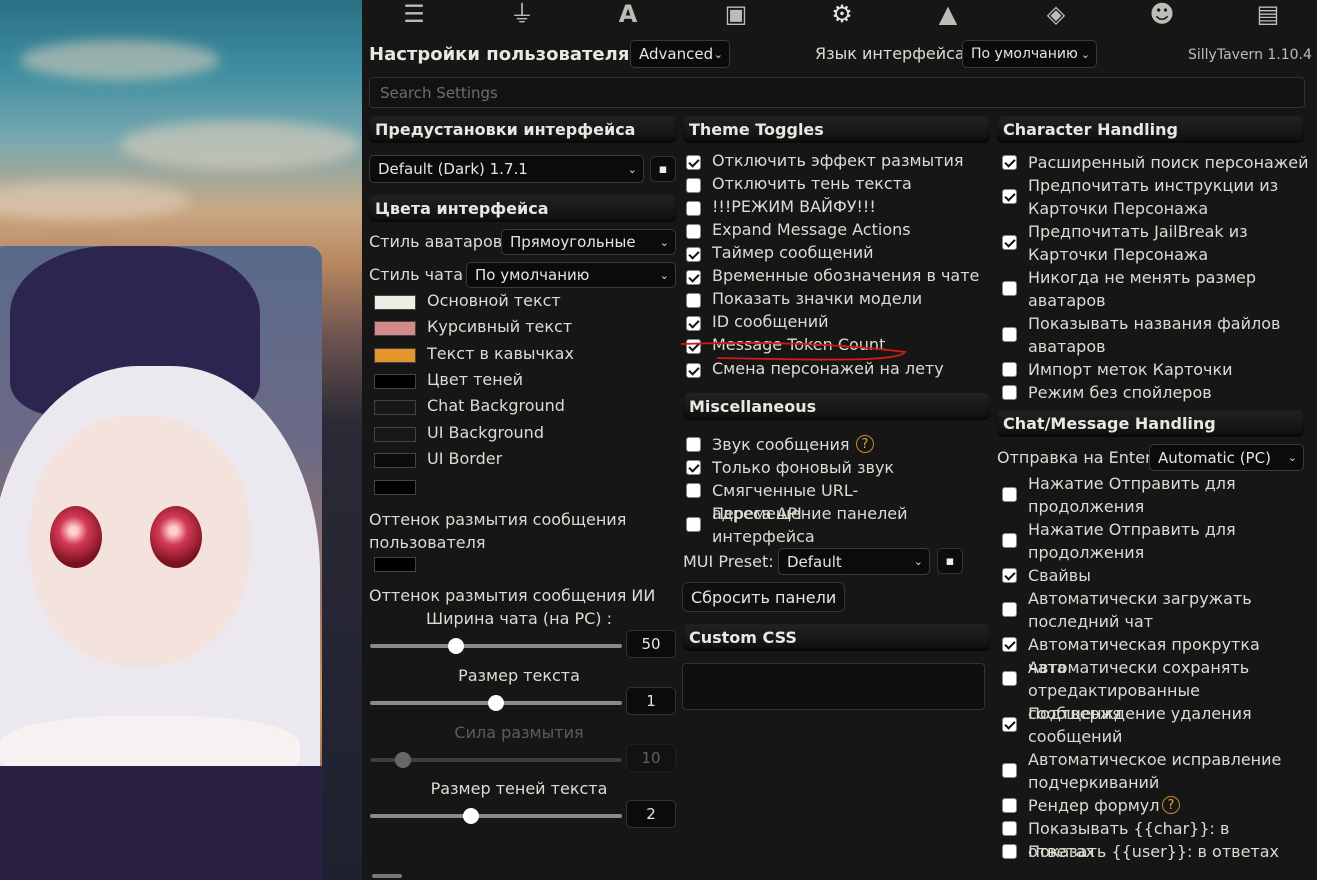 Image resolution: width=1317 pixels, height=880 pixels. What do you see at coordinates (519, 675) in the screenshot?
I see `slider-label: Размер текста` at bounding box center [519, 675].